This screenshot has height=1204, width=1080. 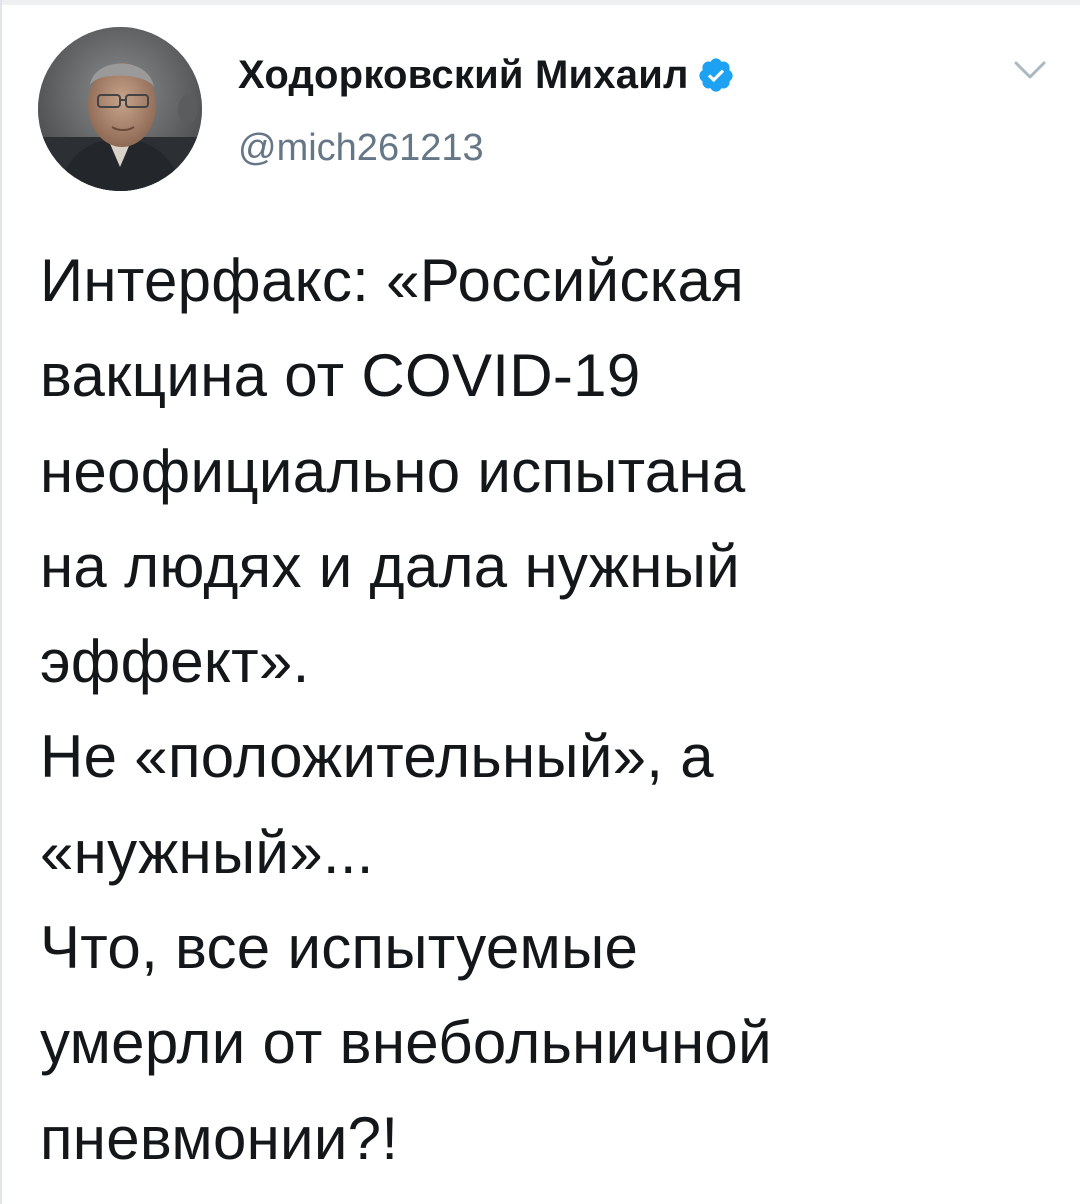 What do you see at coordinates (340, 376) in the screenshot?
I see `tweet-text-line: вакцина от COVID-19` at bounding box center [340, 376].